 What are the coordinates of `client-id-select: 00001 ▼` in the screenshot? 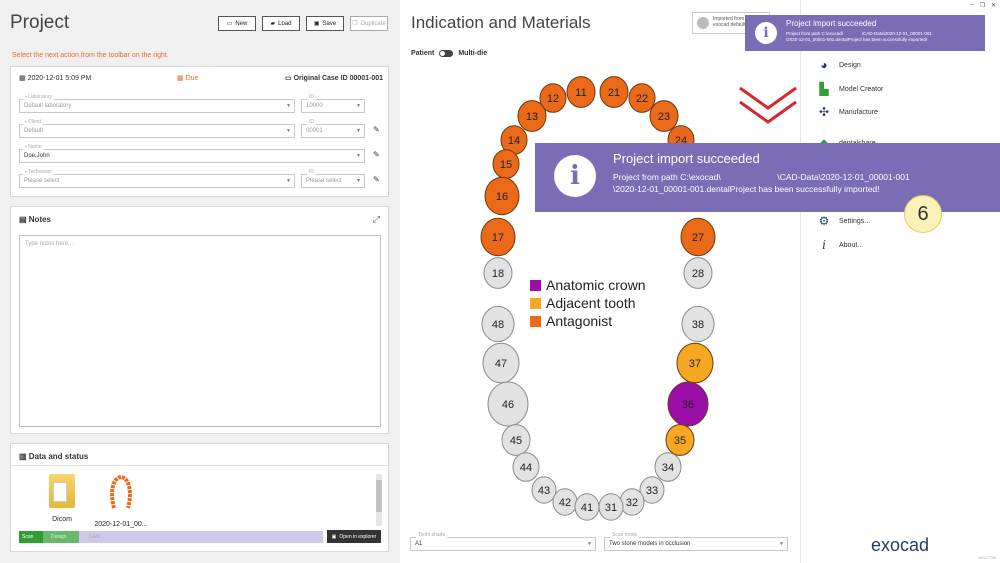 It's located at (333, 131).